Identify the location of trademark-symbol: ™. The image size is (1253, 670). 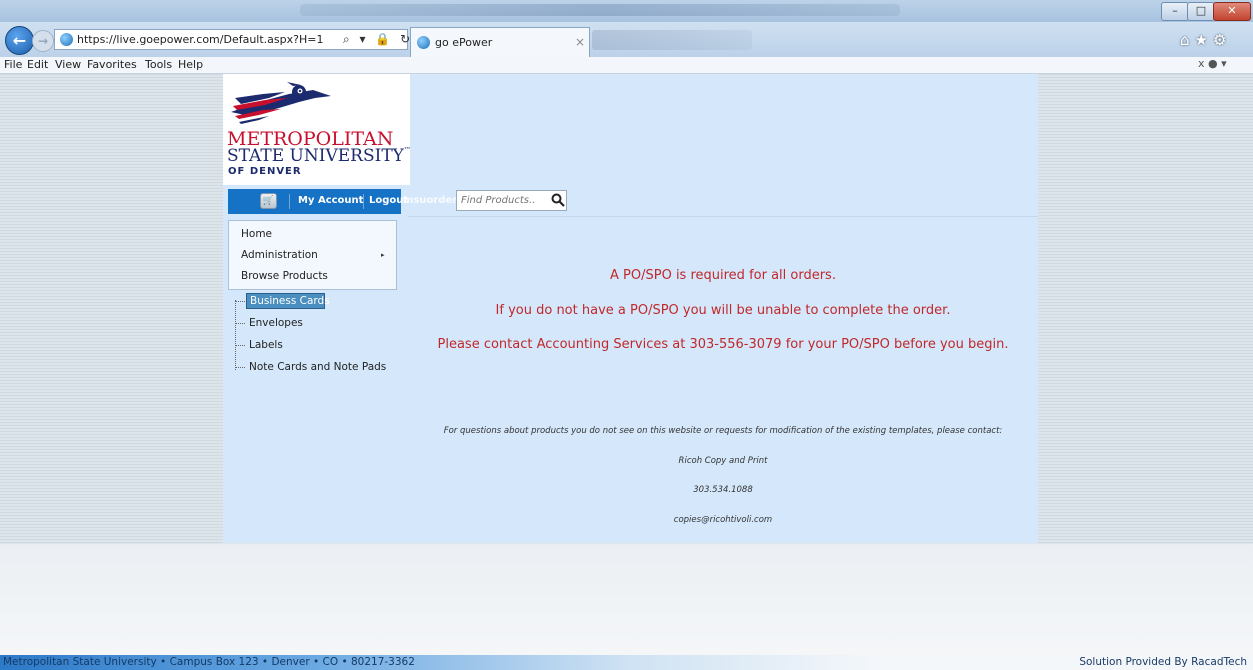
(407, 150).